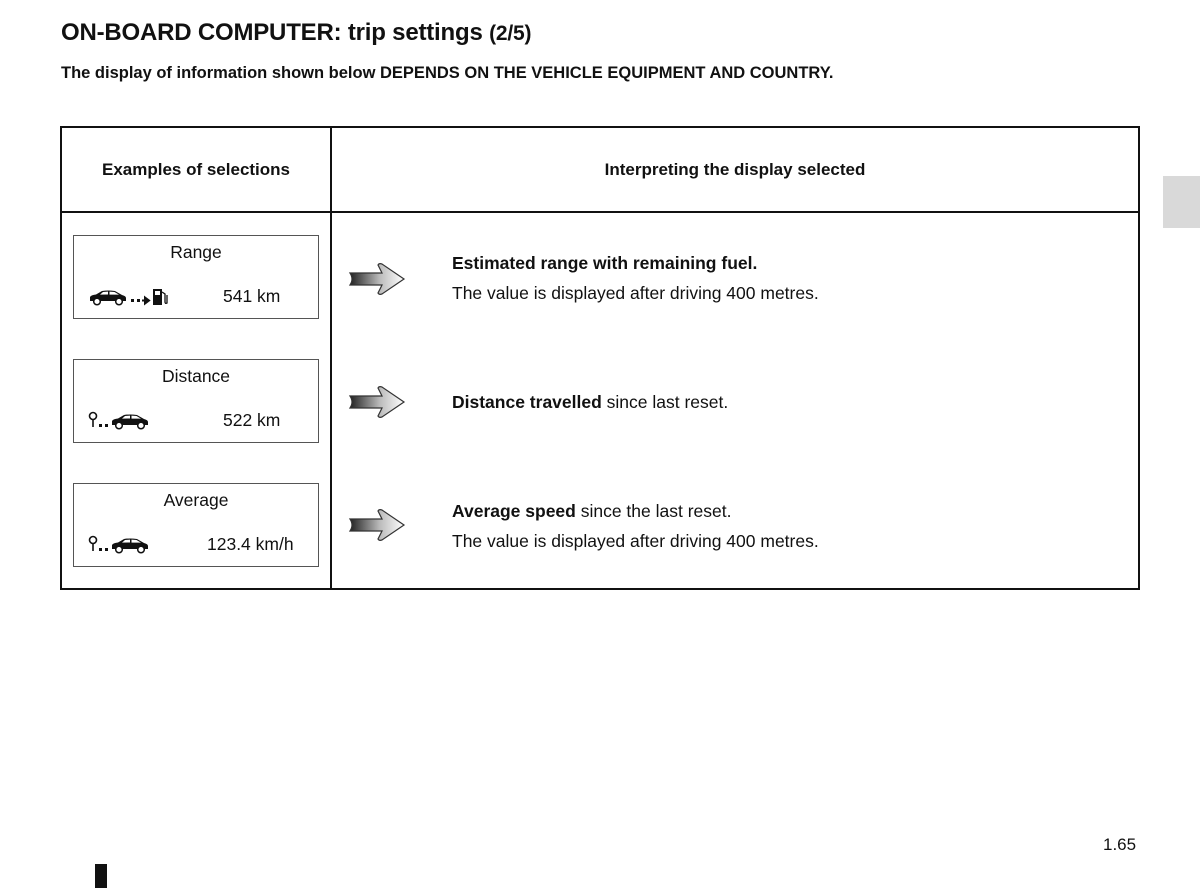 The image size is (1200, 888). I want to click on page-number: 1.65, so click(1120, 844).